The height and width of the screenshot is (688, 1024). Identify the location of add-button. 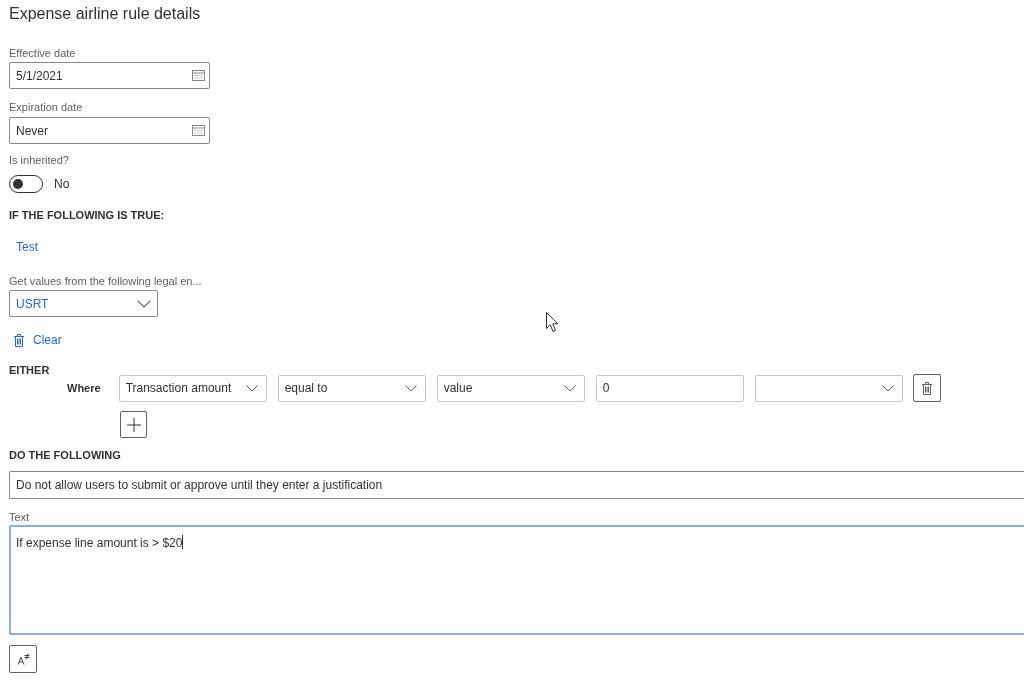
(133, 424).